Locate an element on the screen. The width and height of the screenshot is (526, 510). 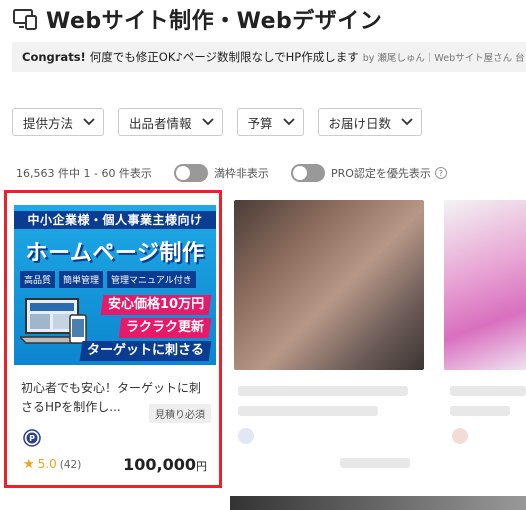
banner-text: 何度でも修正OK♪ページ数制限なしでHP作成します is located at coordinates (224, 57).